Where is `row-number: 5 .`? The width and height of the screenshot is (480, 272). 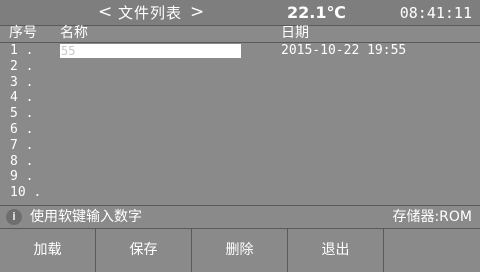
row-number: 5 . is located at coordinates (22, 114).